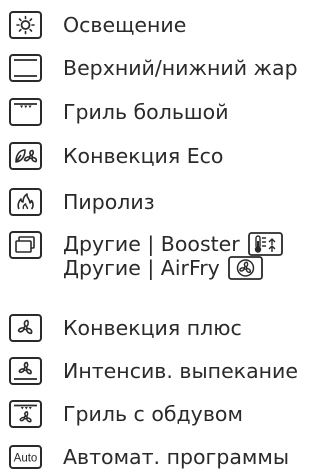  I want to click on mode-convection-eco: Конвекция Eco, so click(115, 156).